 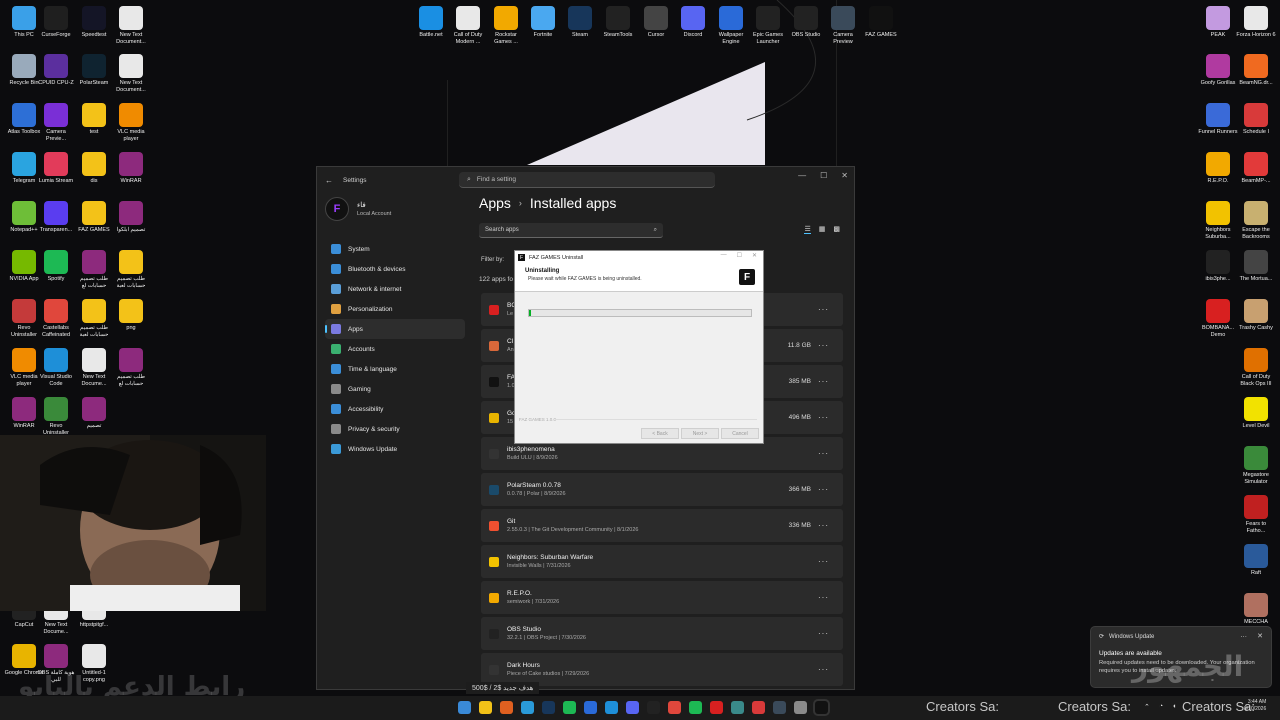 What do you see at coordinates (1174, 707) in the screenshot?
I see `volume-icon: ◖` at bounding box center [1174, 707].